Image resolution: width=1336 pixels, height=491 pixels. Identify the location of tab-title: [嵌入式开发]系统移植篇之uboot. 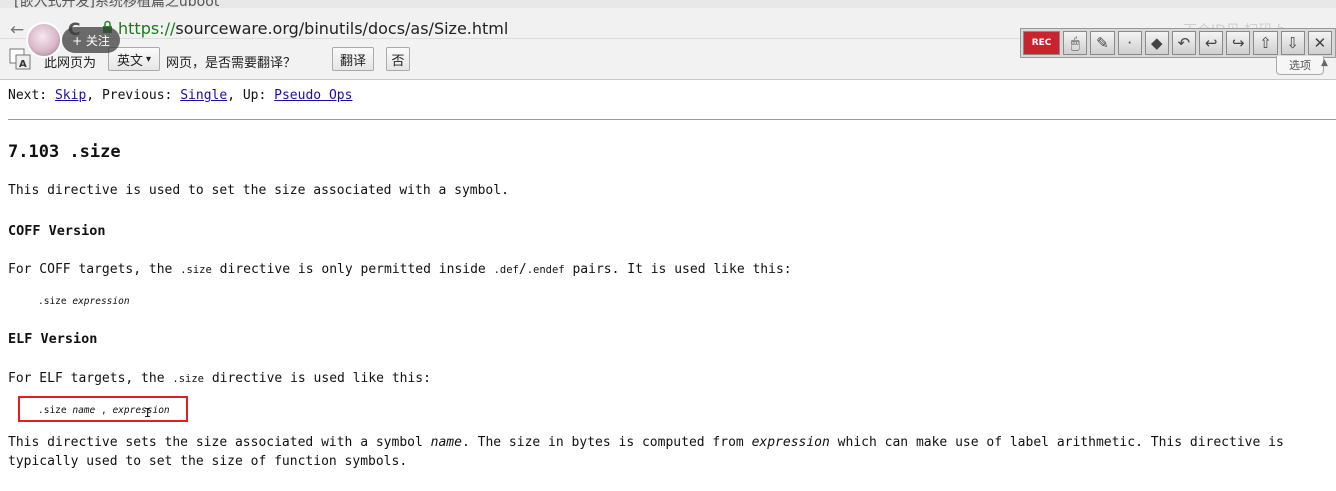
(116, 4).